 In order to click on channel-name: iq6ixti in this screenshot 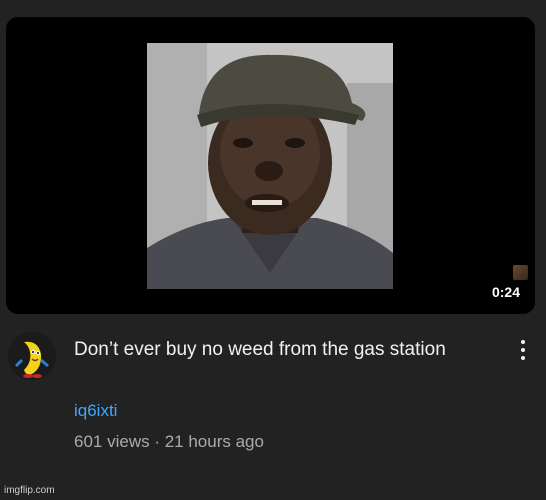, I will do `click(95, 411)`.